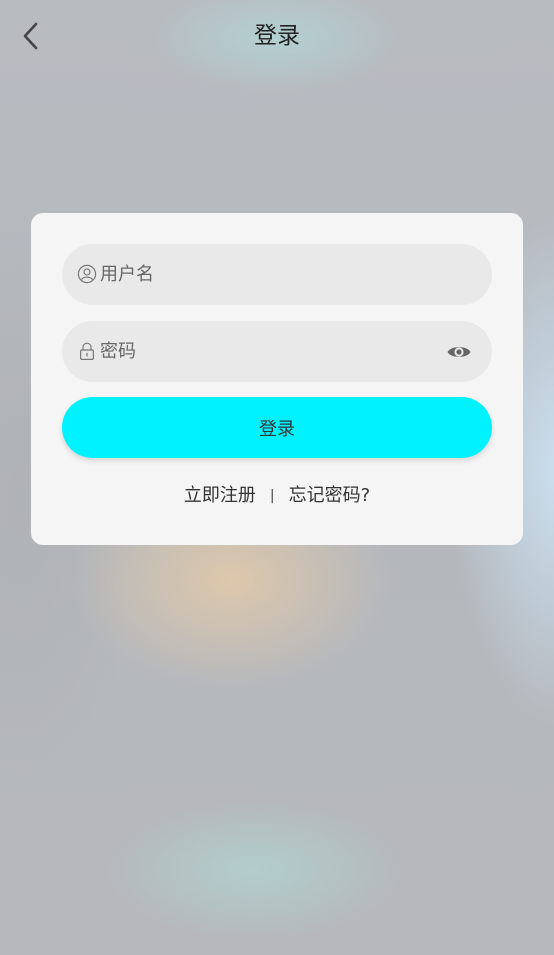 This screenshot has width=554, height=955. What do you see at coordinates (220, 495) in the screenshot?
I see `register-link: 立即注册` at bounding box center [220, 495].